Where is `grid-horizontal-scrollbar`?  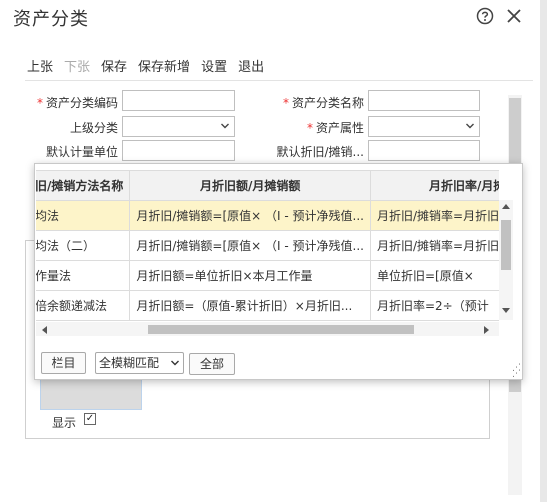 grid-horizontal-scrollbar is located at coordinates (267, 329).